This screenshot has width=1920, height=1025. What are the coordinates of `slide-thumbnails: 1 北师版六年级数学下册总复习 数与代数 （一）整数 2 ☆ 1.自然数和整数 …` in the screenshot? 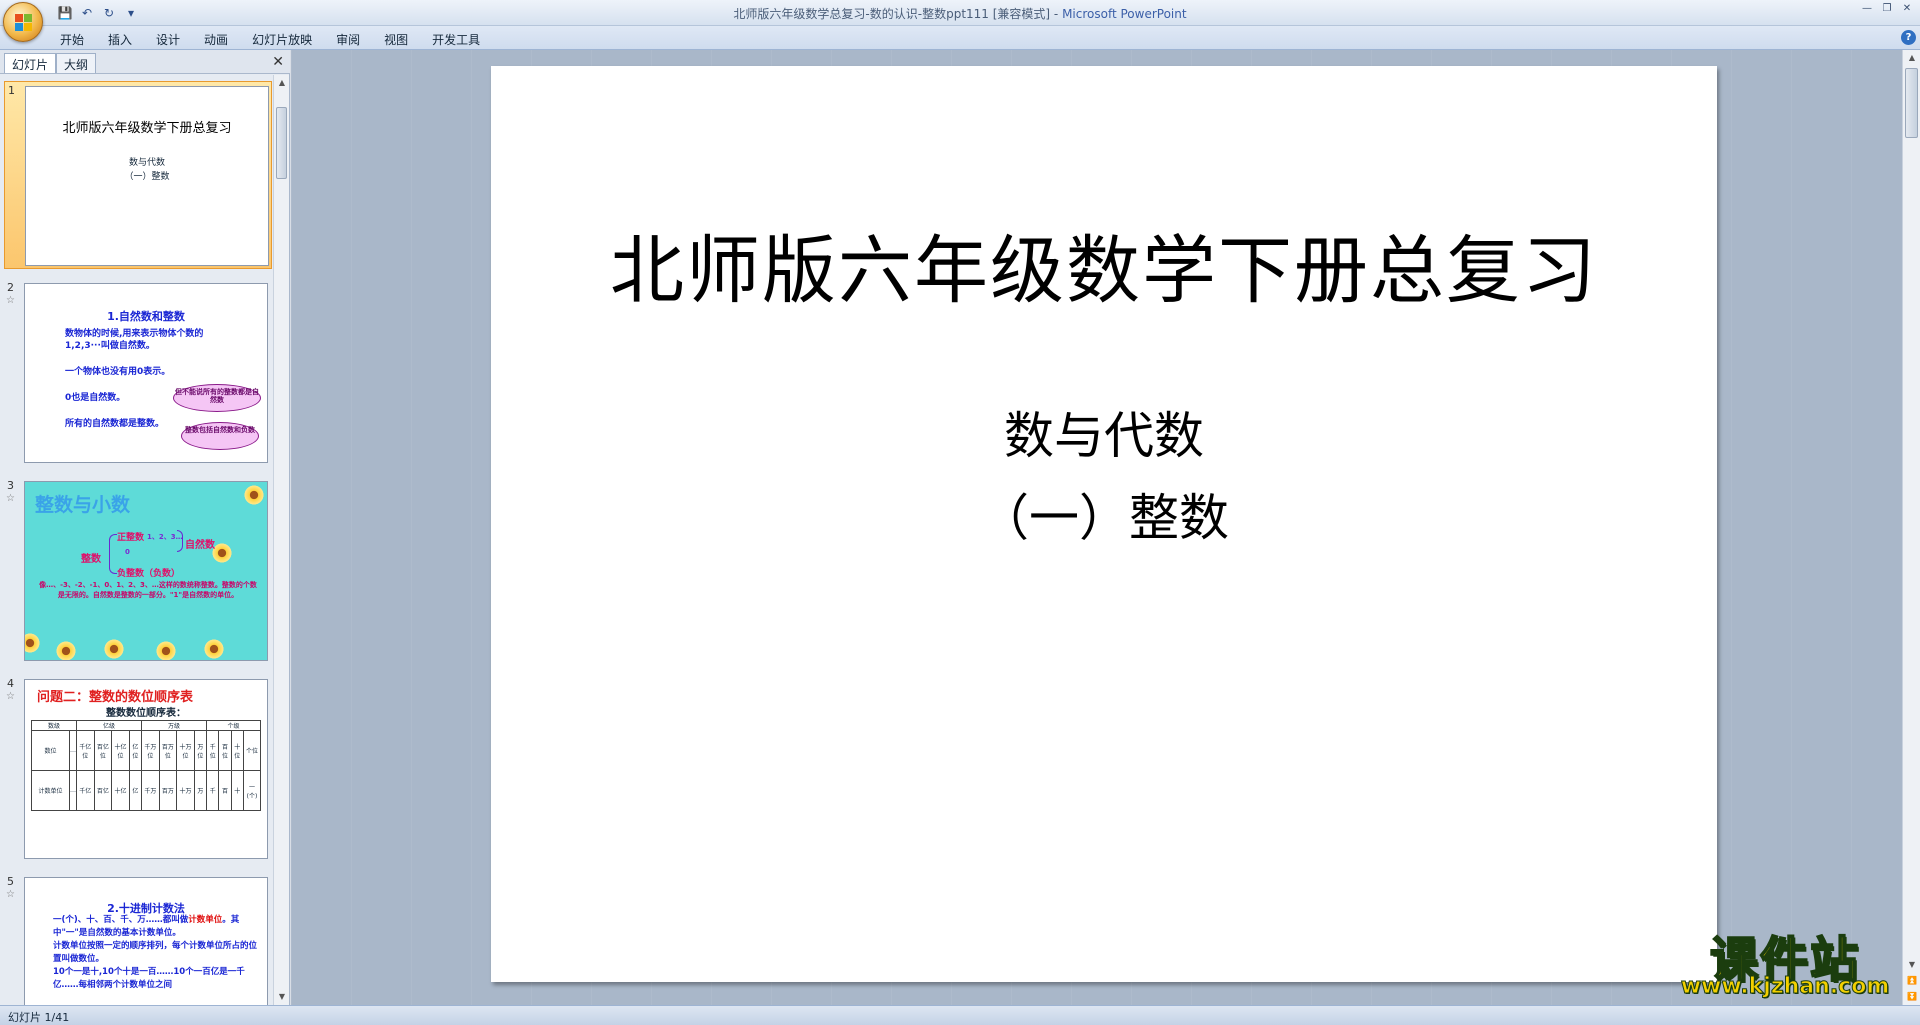 It's located at (136, 540).